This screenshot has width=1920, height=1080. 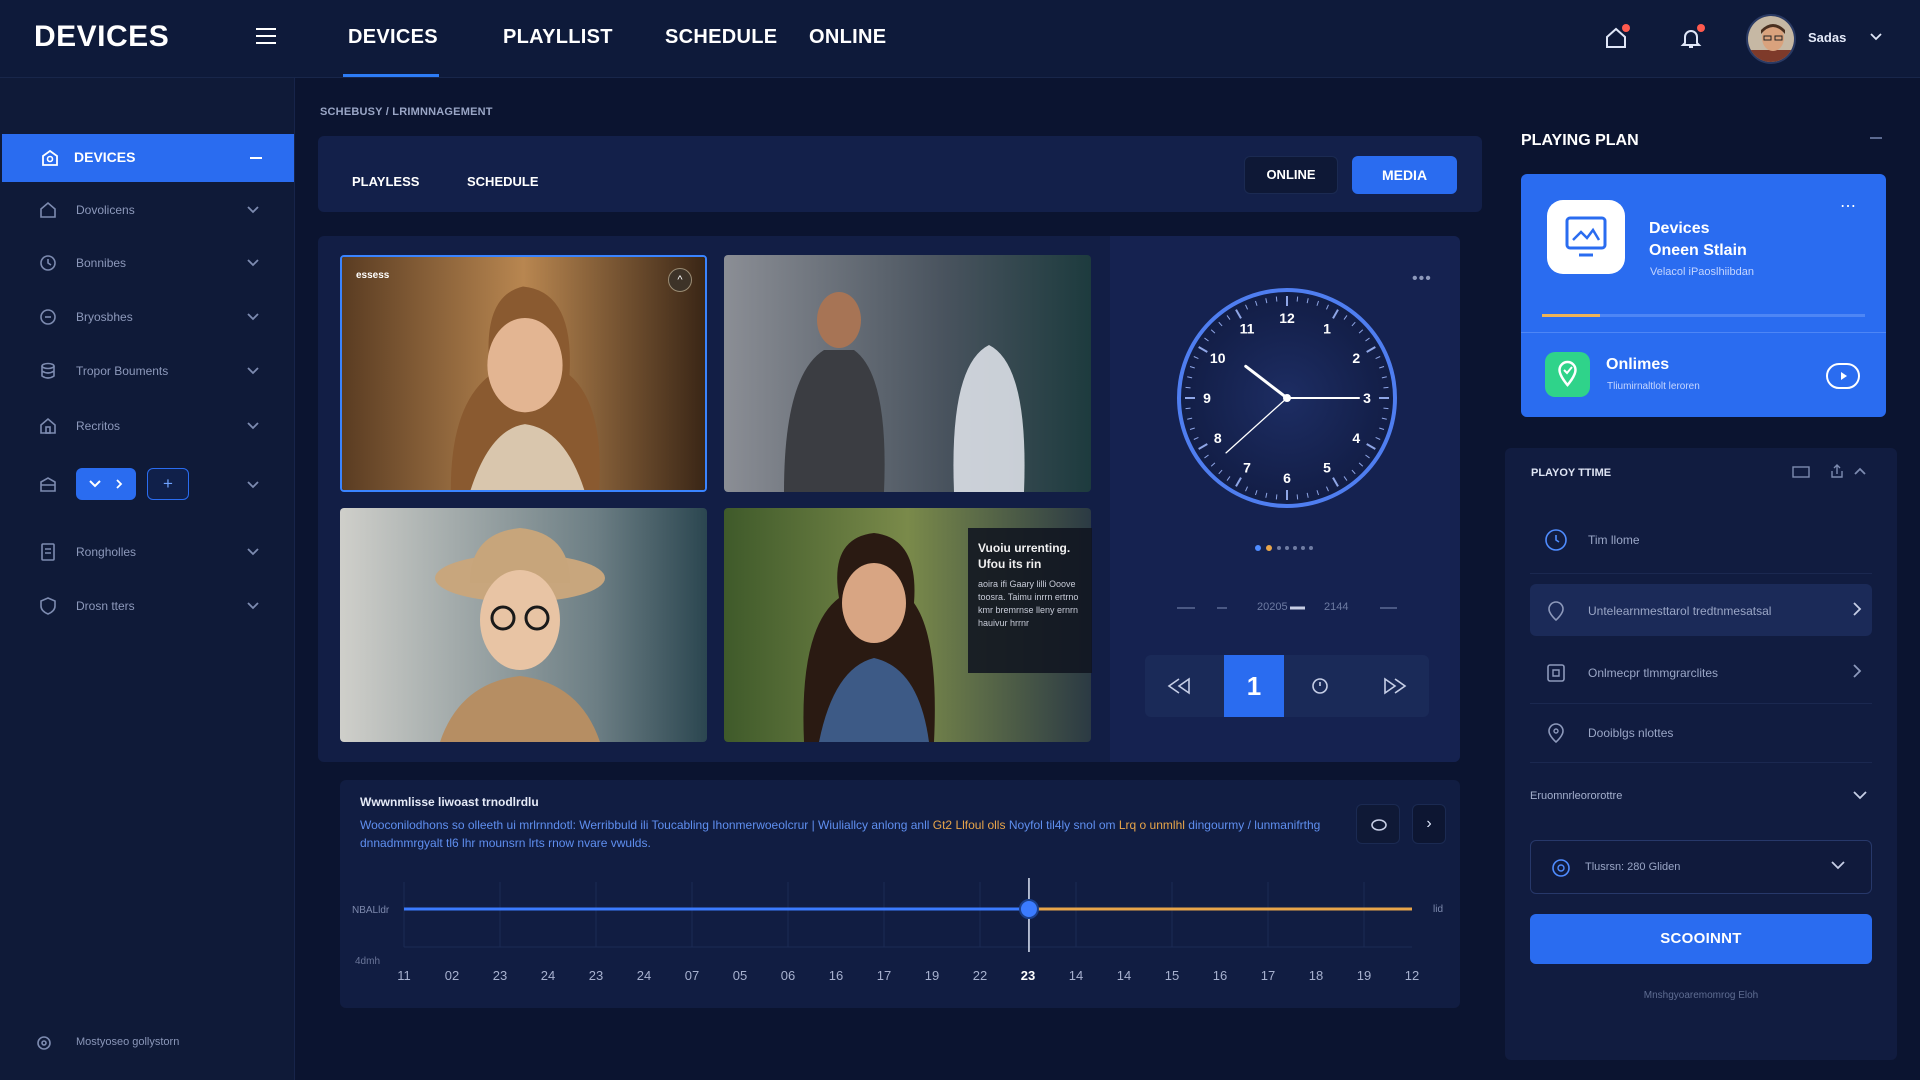 I want to click on top-tab-schedule: SCHEDULE, so click(x=721, y=37).